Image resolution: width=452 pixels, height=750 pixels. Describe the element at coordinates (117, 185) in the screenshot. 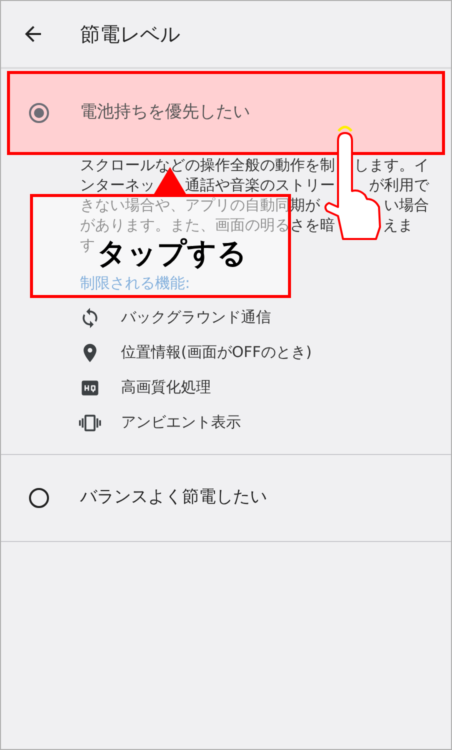

I see `description-text: ンターネッ` at that location.